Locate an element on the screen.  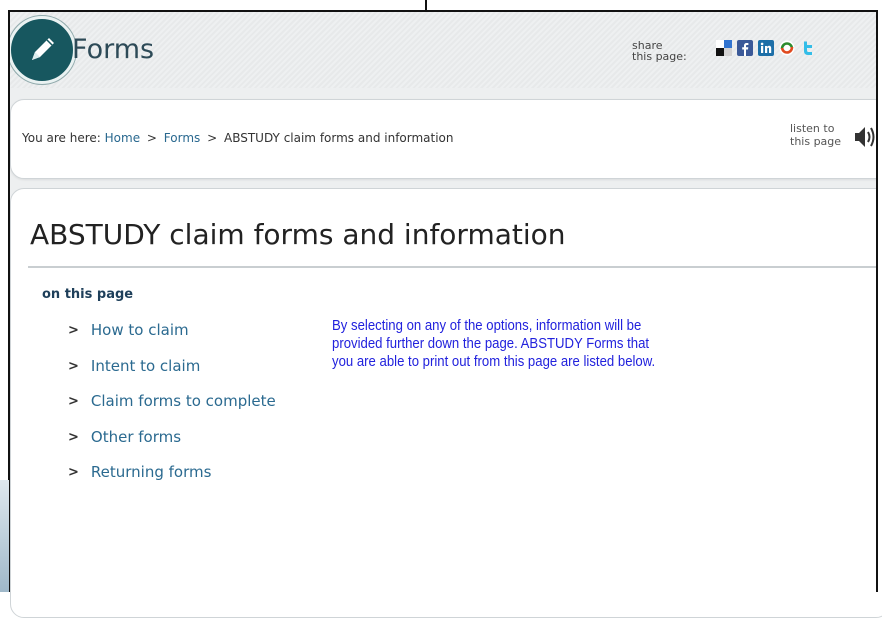
frame-right is located at coordinates (879, 301).